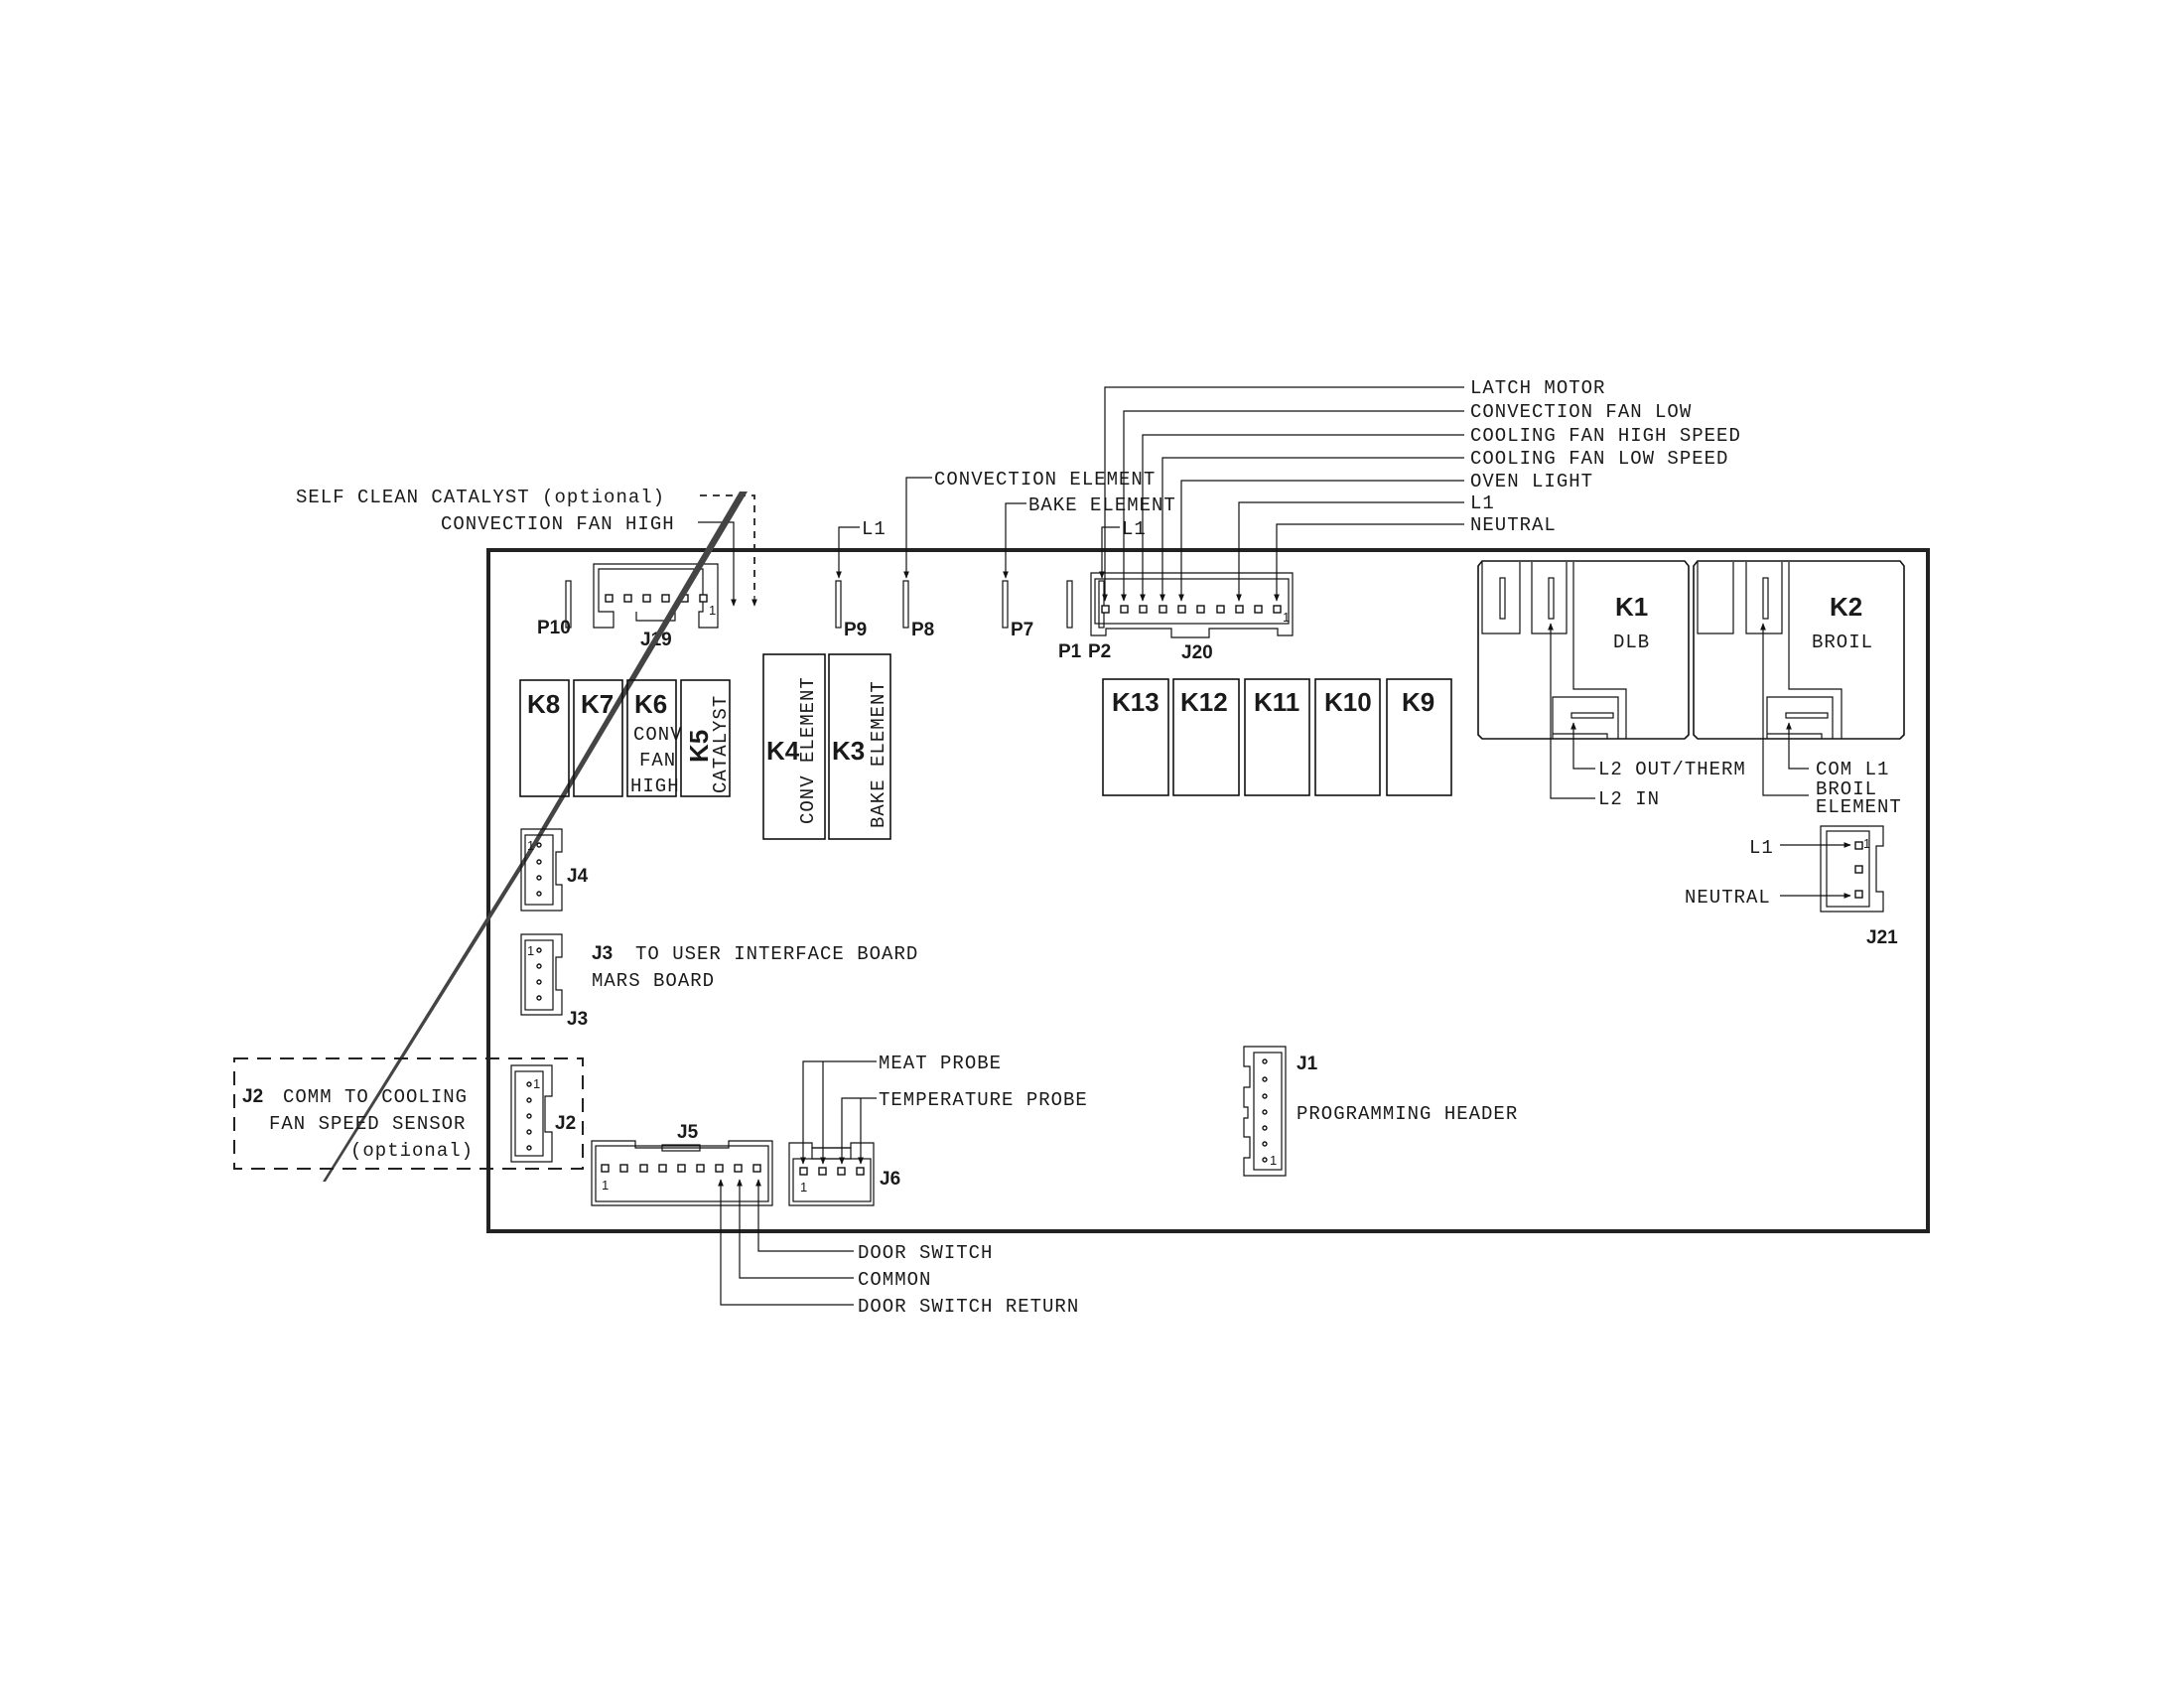 The width and height of the screenshot is (2184, 1688). Describe the element at coordinates (1631, 642) in the screenshot. I see `svg-text: DLB` at that location.